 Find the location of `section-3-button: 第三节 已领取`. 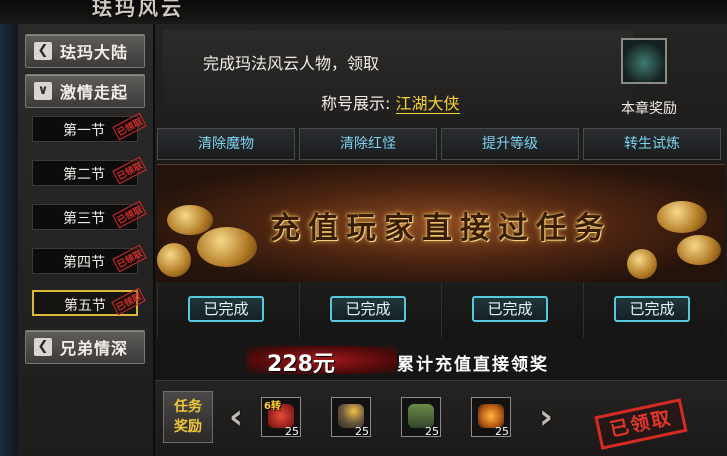

section-3-button: 第三节 已领取 is located at coordinates (89, 215).